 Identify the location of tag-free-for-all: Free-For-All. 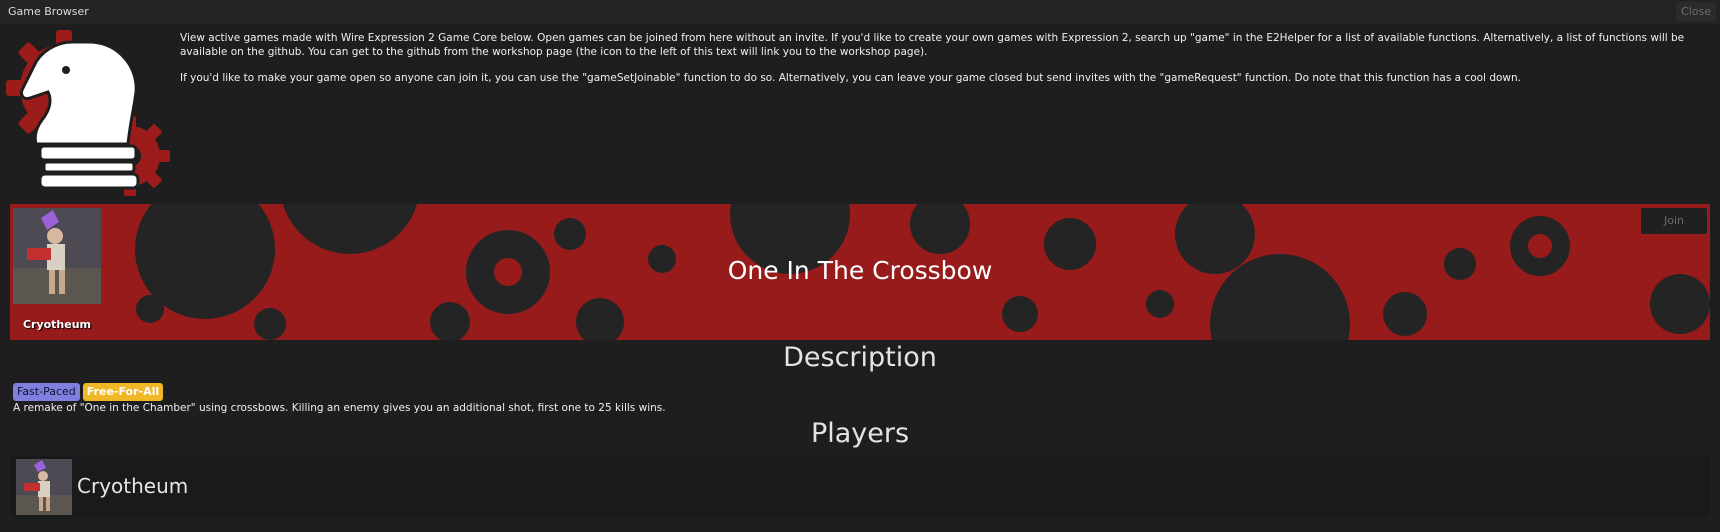
(123, 392).